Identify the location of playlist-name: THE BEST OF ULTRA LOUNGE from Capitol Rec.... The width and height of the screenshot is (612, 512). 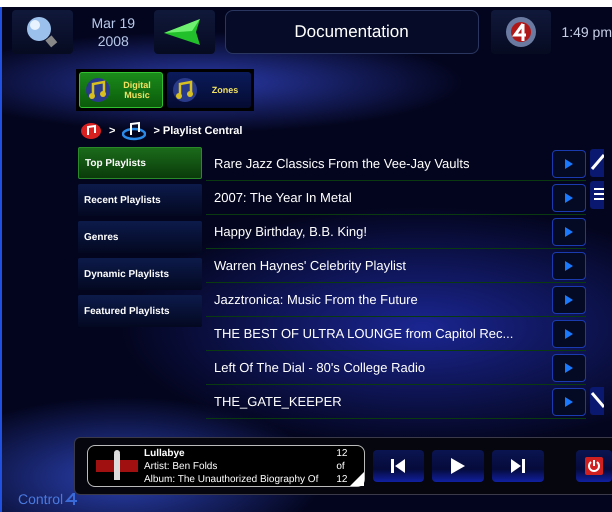
(364, 333).